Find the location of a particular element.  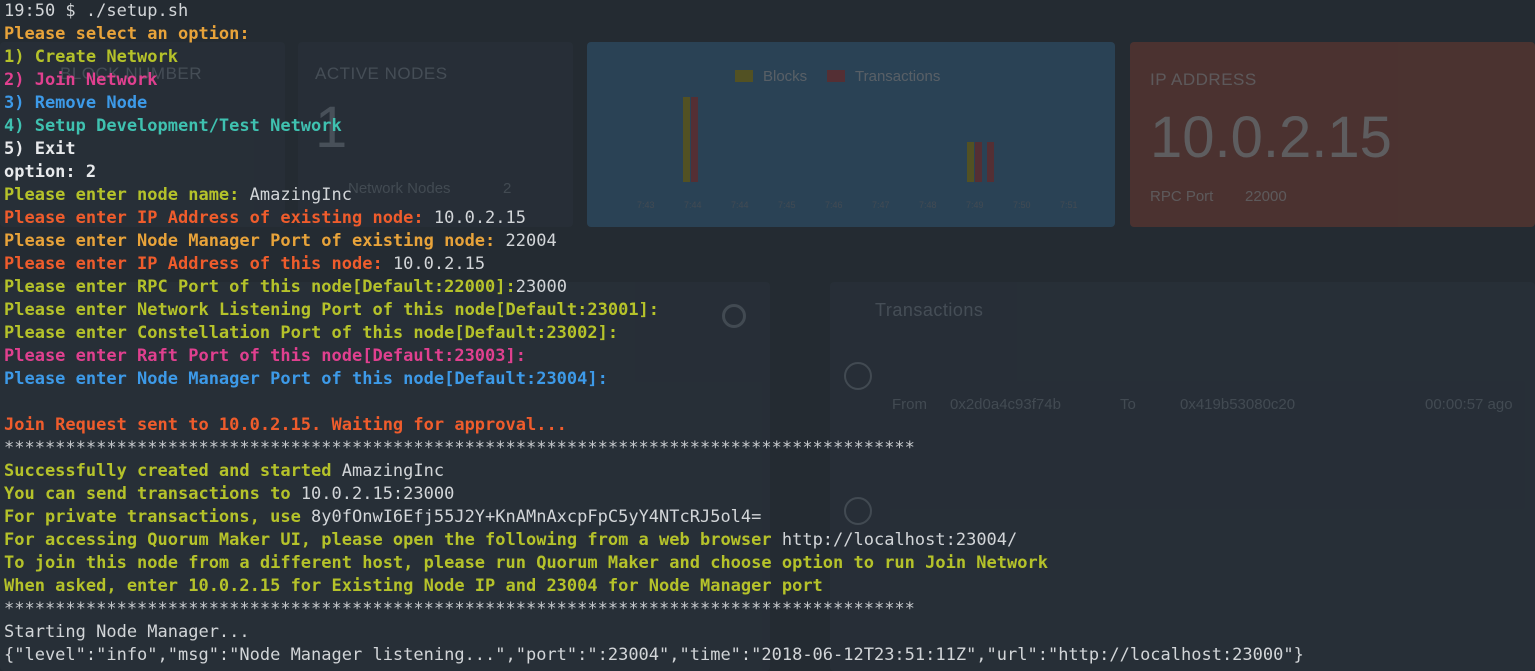

line-text: 4) Setup Development/Test Network is located at coordinates (173, 126).